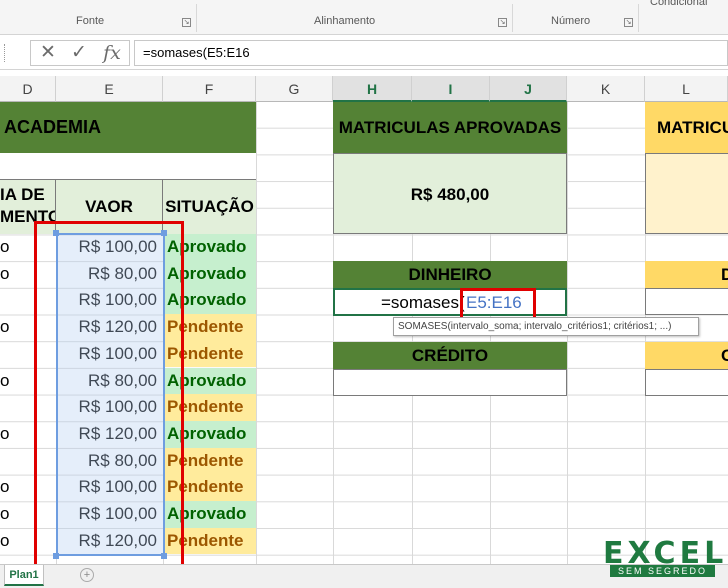  What do you see at coordinates (256, 333) in the screenshot?
I see `grid-line` at bounding box center [256, 333].